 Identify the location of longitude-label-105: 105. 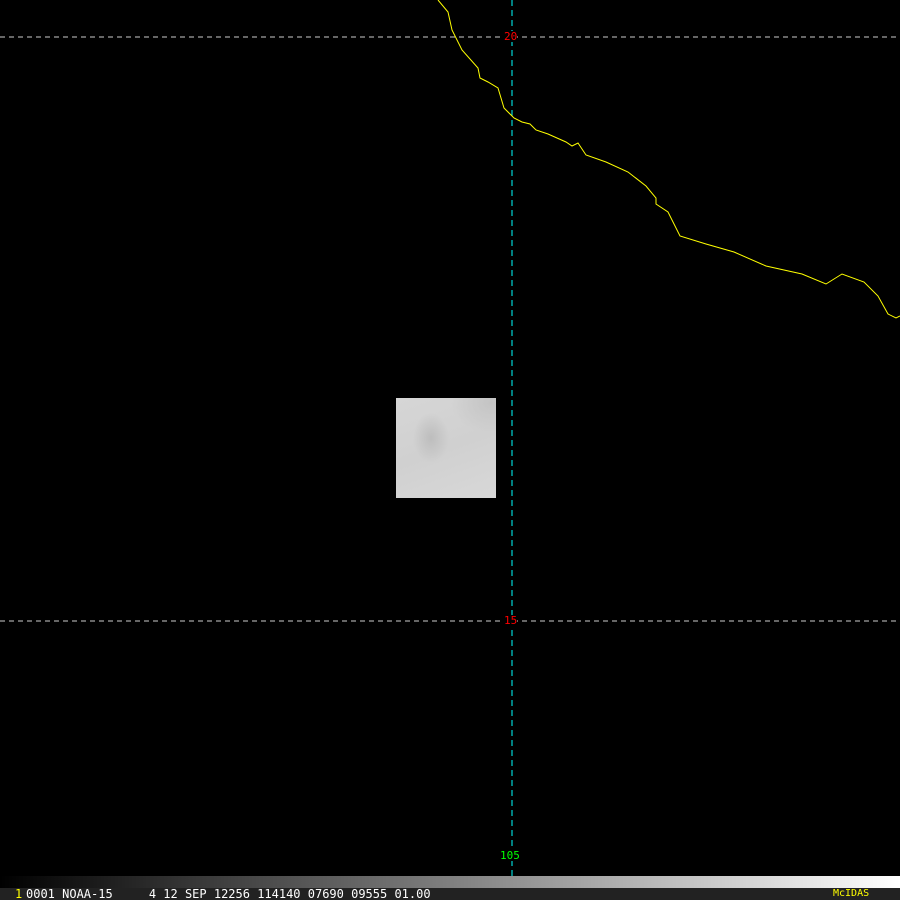
(510, 855).